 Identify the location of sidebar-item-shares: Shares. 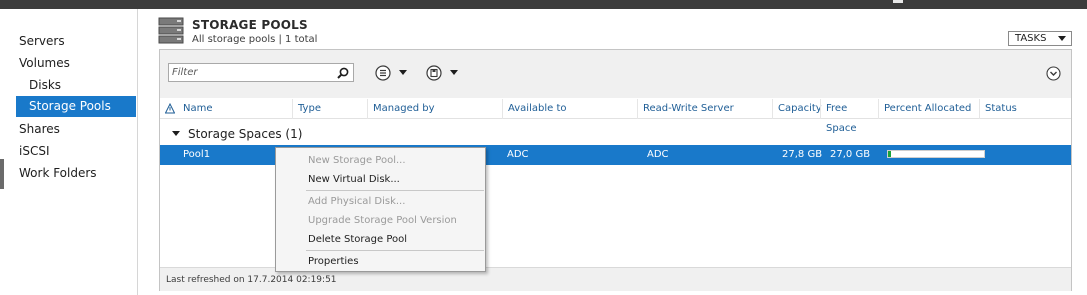
(76, 129).